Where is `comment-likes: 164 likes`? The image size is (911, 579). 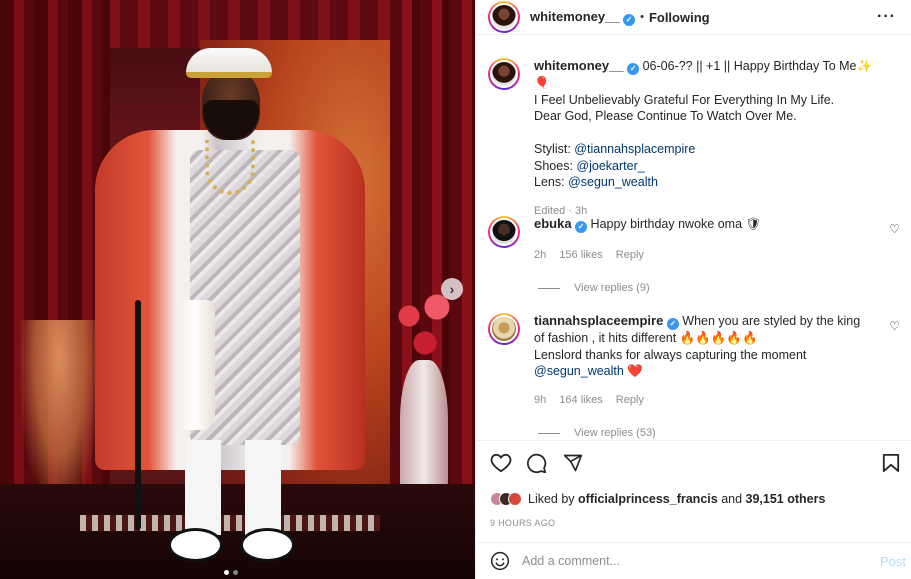
comment-likes: 164 likes is located at coordinates (580, 400).